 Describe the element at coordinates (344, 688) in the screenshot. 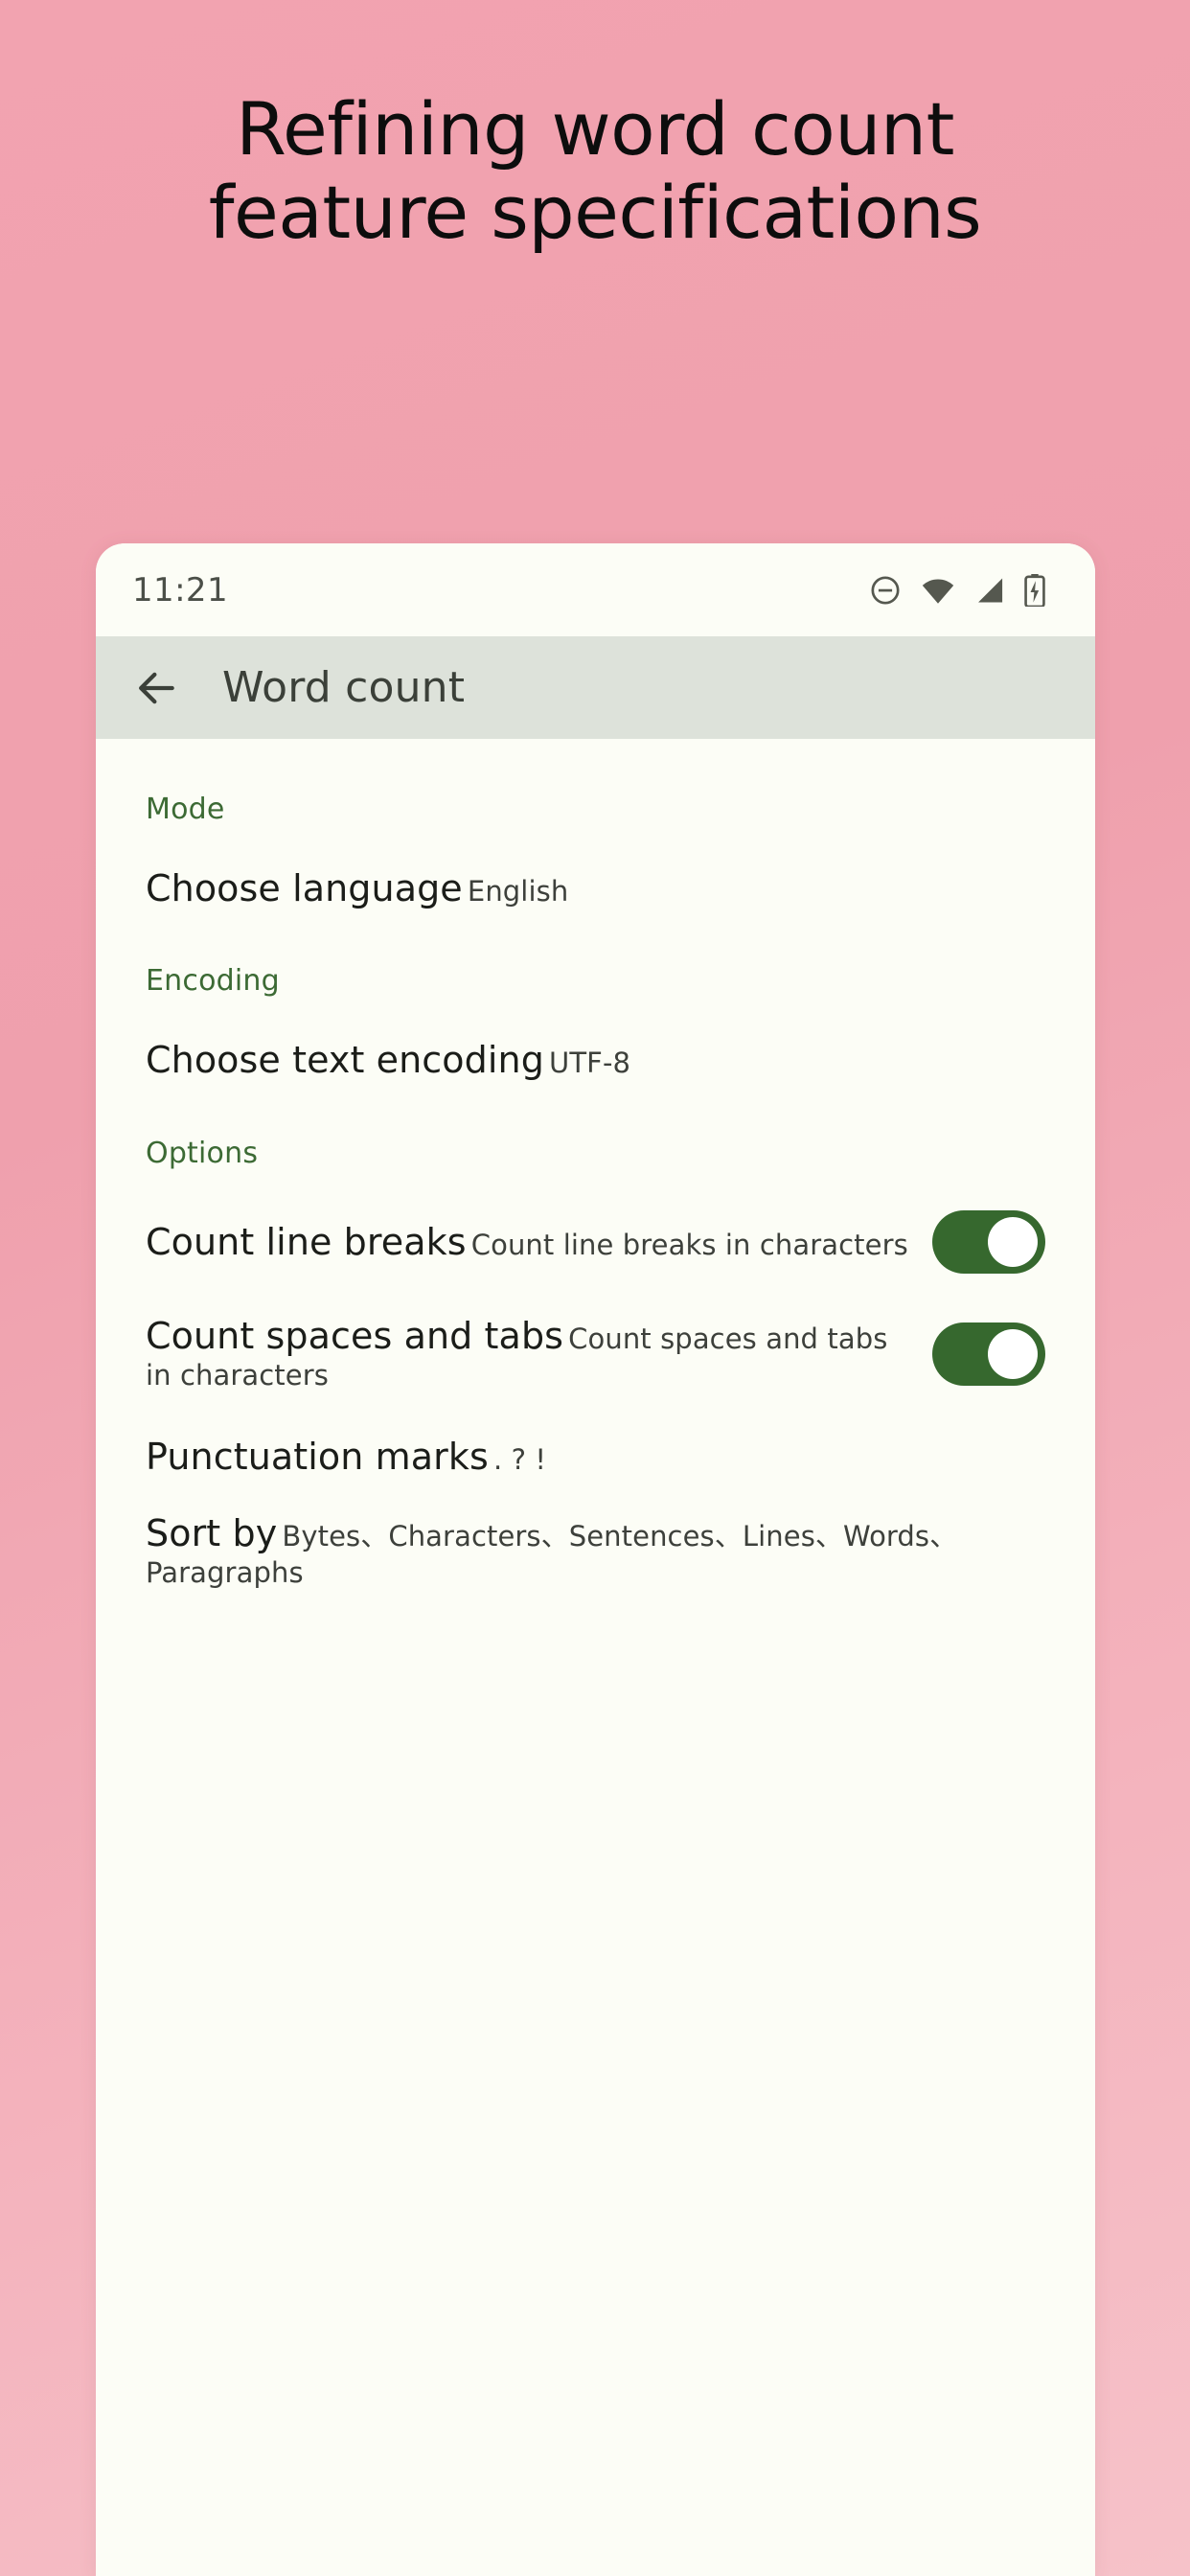

I see `page-title: Word count` at that location.